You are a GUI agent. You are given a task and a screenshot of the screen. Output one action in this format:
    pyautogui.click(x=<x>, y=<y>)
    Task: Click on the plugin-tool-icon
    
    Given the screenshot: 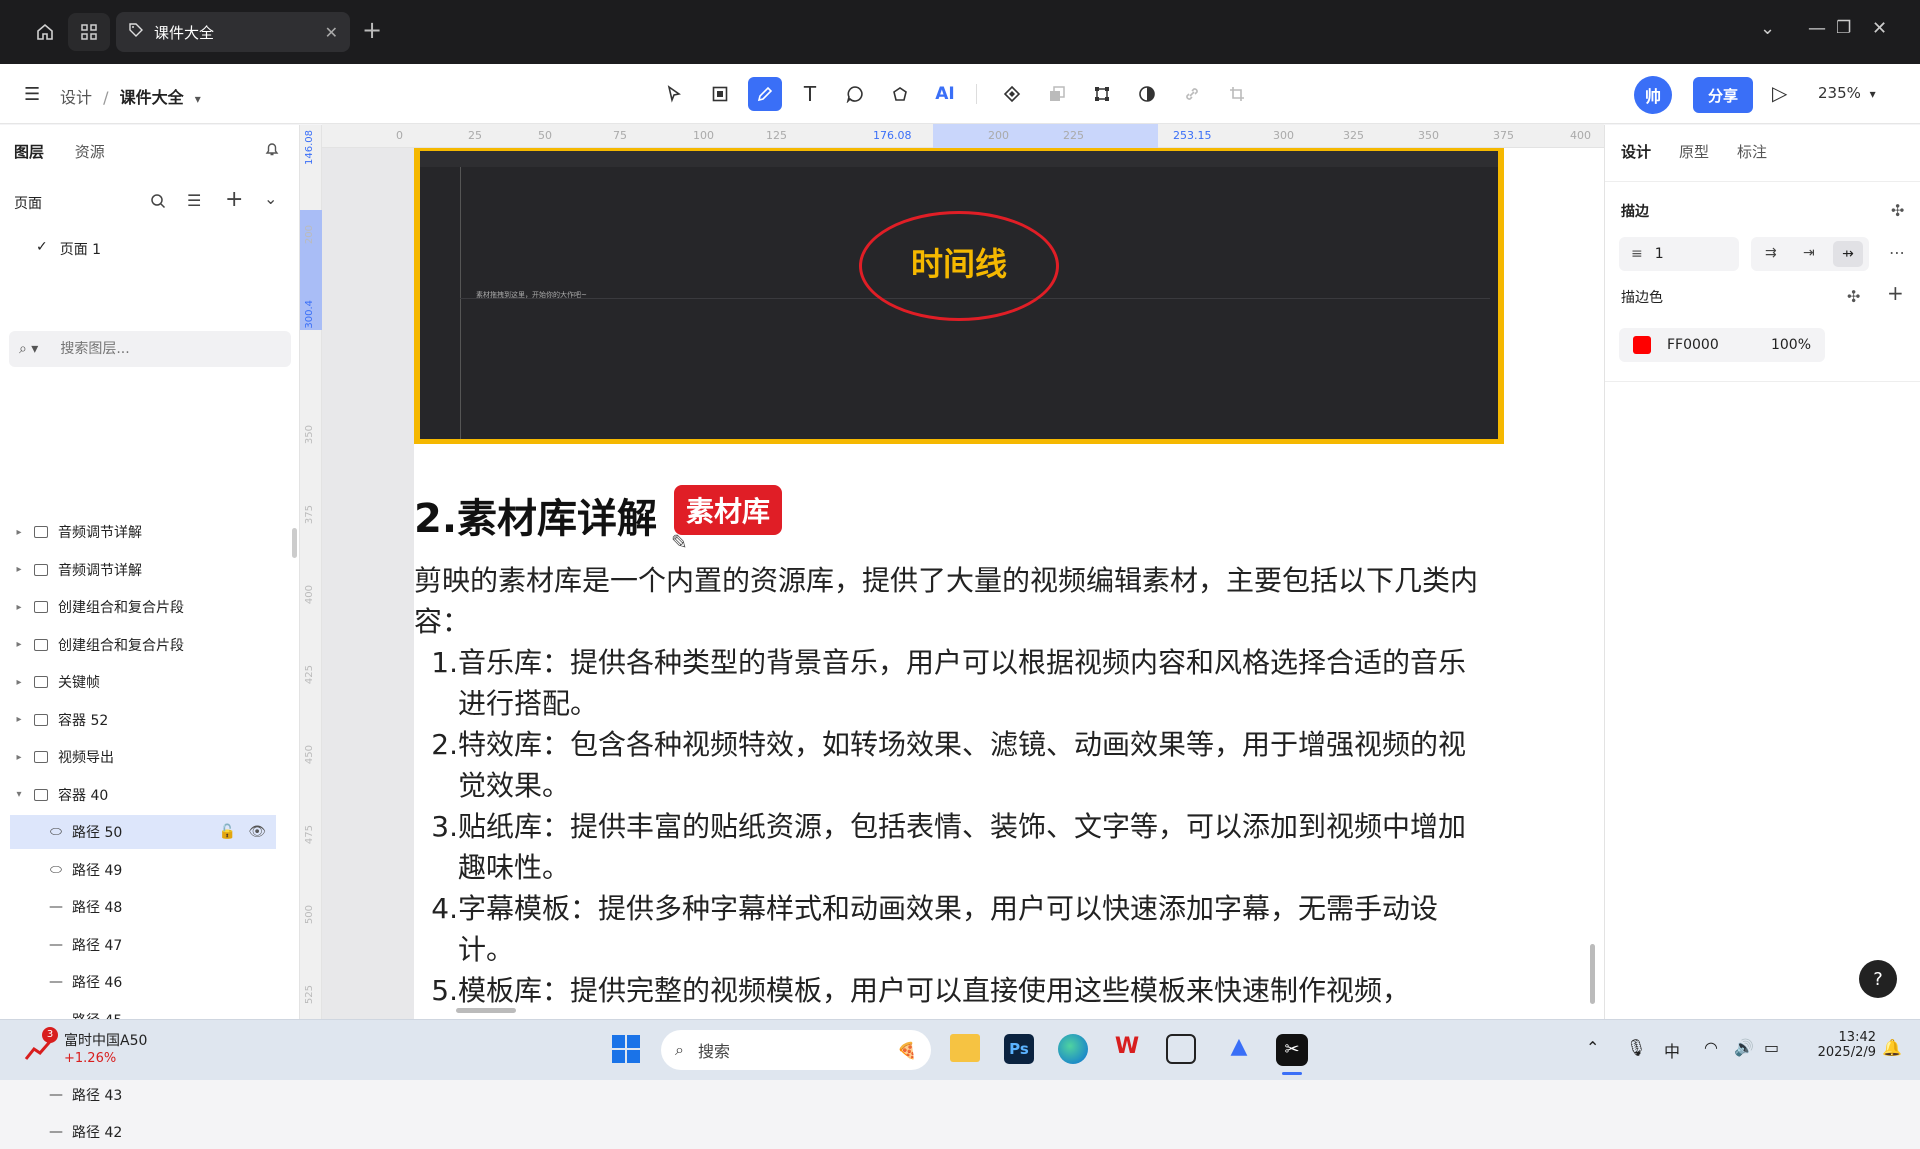 What is the action you would take?
    pyautogui.click(x=900, y=94)
    